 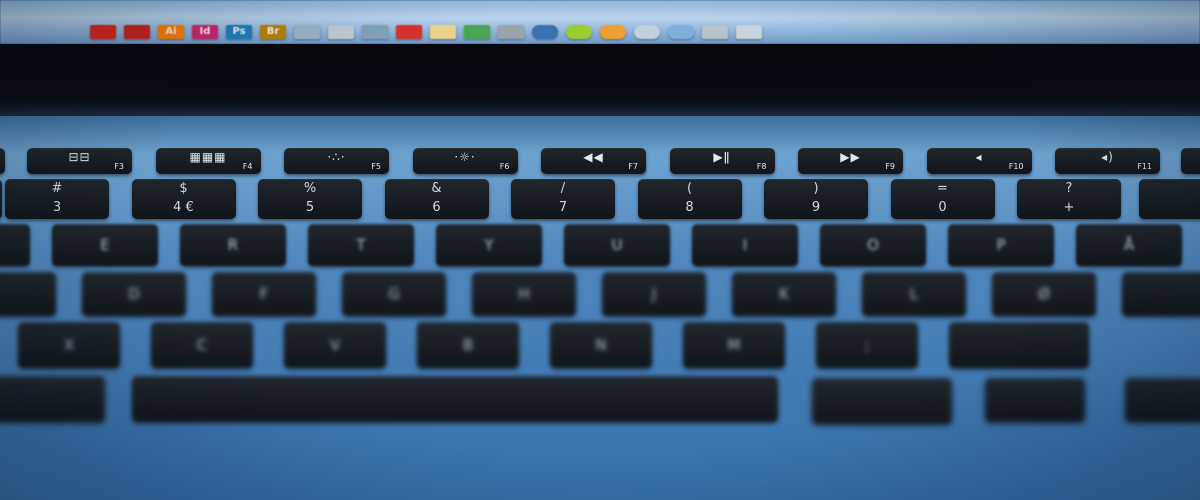 I want to click on letter-key: M, so click(x=734, y=345).